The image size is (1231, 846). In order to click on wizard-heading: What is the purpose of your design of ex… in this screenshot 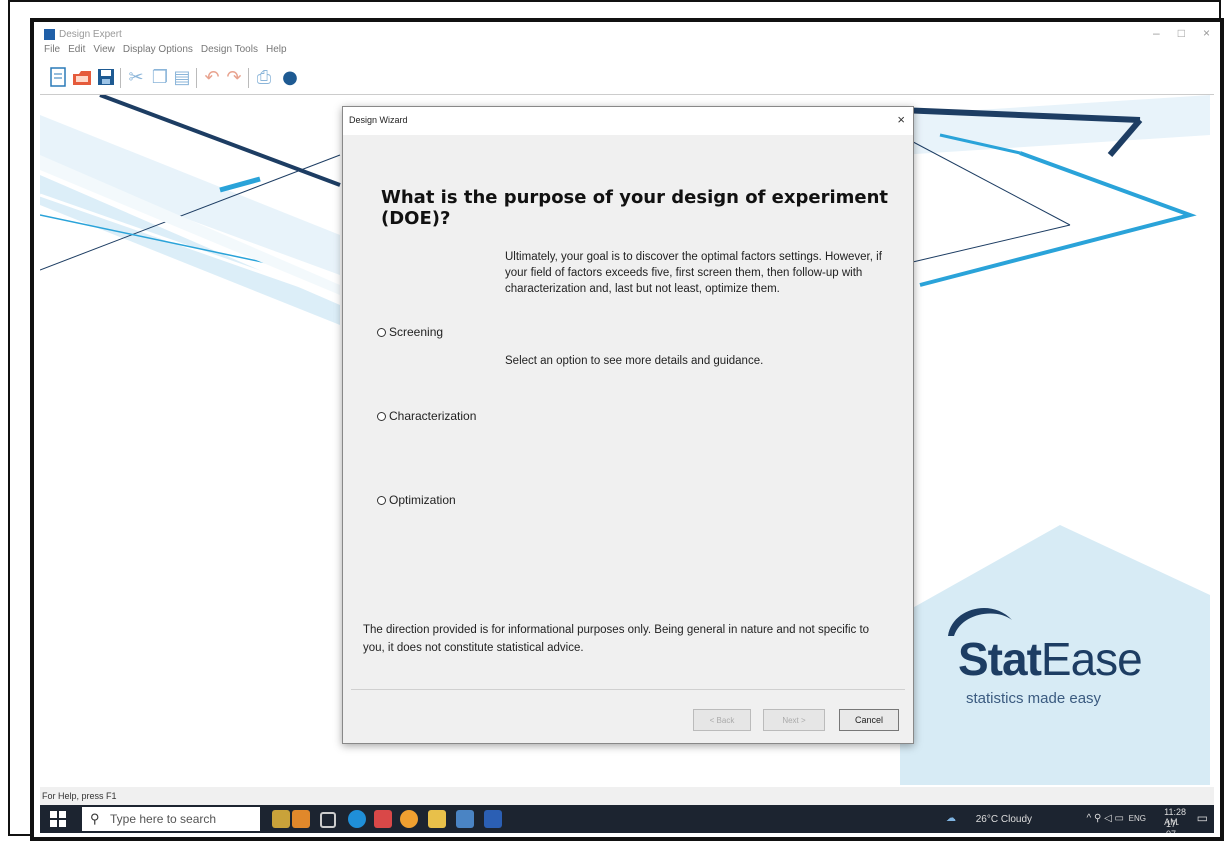, I will do `click(635, 208)`.